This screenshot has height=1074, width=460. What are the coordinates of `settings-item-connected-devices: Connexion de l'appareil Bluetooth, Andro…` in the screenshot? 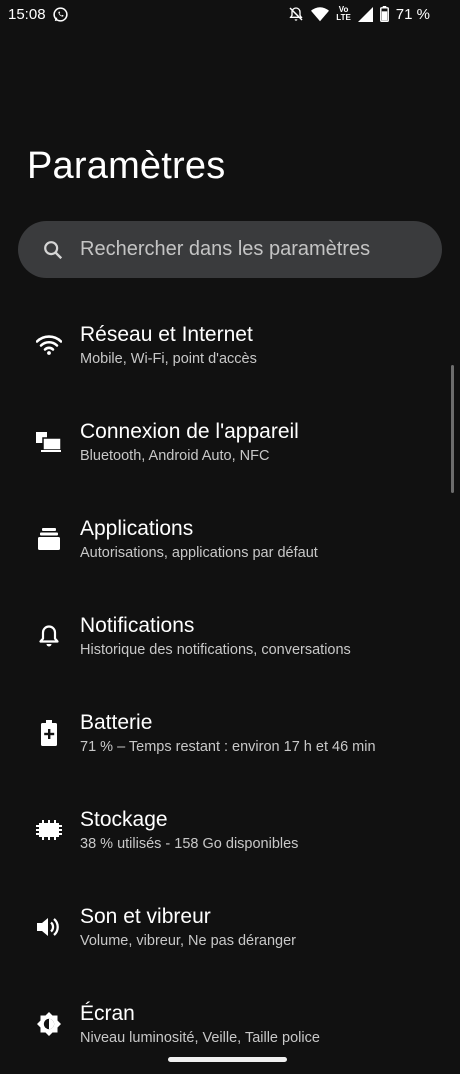 It's located at (230, 445).